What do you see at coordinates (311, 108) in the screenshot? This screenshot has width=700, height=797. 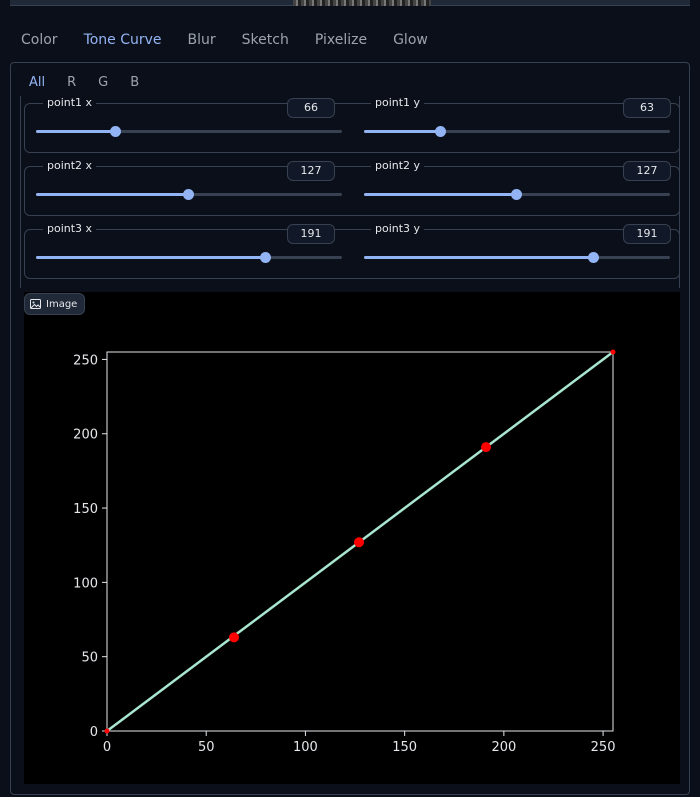 I see `slider-number-input: 66` at bounding box center [311, 108].